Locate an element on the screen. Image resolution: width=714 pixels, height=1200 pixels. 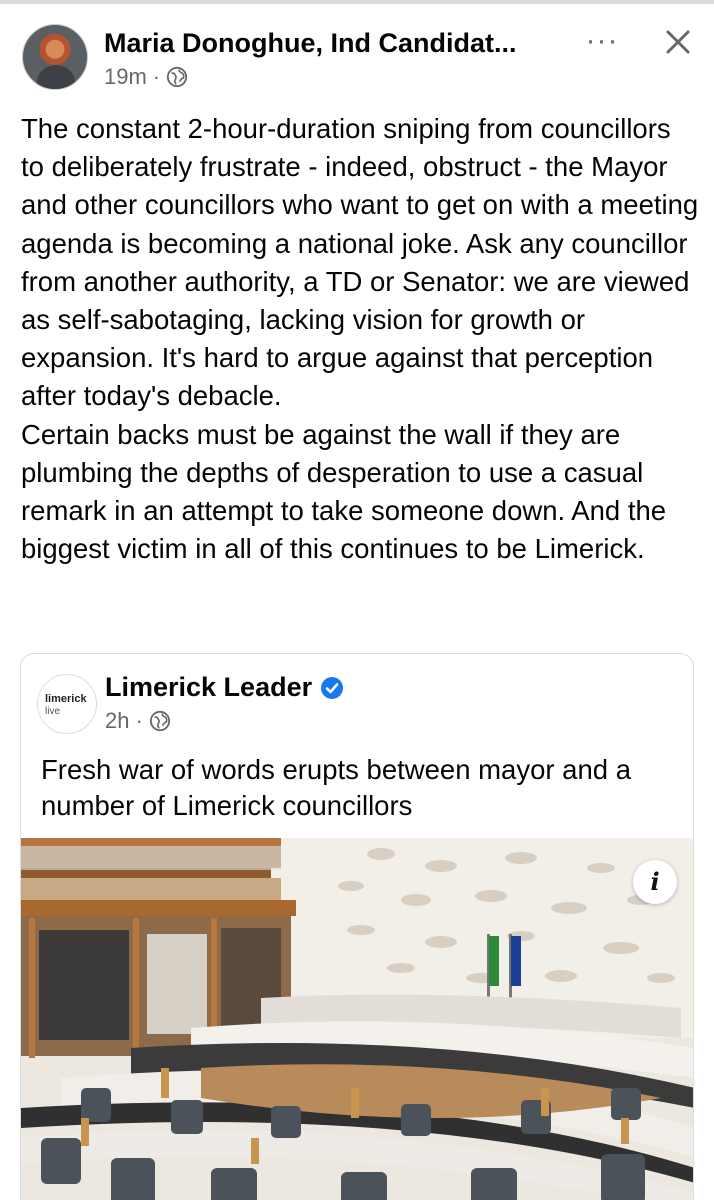
page-name-label: Limerick Leader is located at coordinates (209, 687).